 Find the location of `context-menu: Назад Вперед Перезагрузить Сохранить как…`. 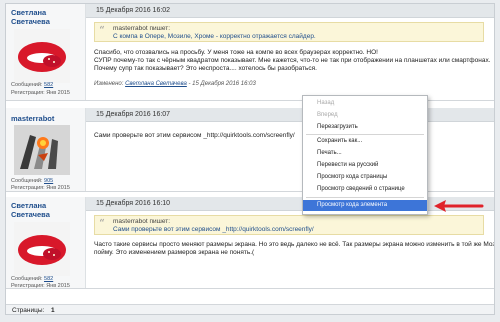

context-menu: Назад Вперед Перезагрузить Сохранить как… is located at coordinates (365, 155).